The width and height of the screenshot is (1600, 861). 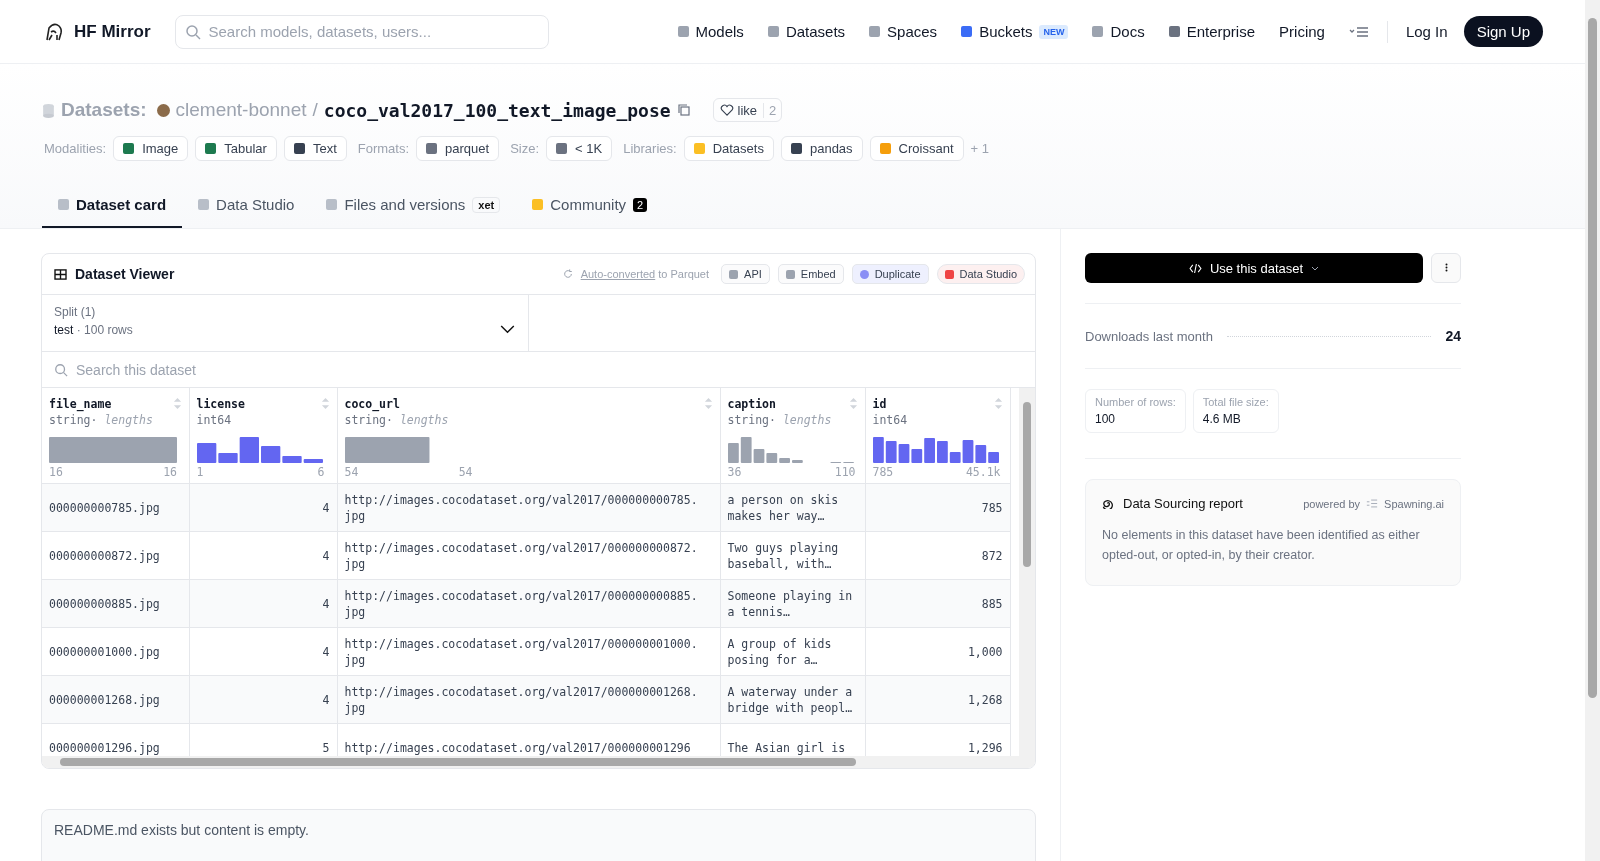 What do you see at coordinates (567, 274) in the screenshot?
I see `refresh-icon` at bounding box center [567, 274].